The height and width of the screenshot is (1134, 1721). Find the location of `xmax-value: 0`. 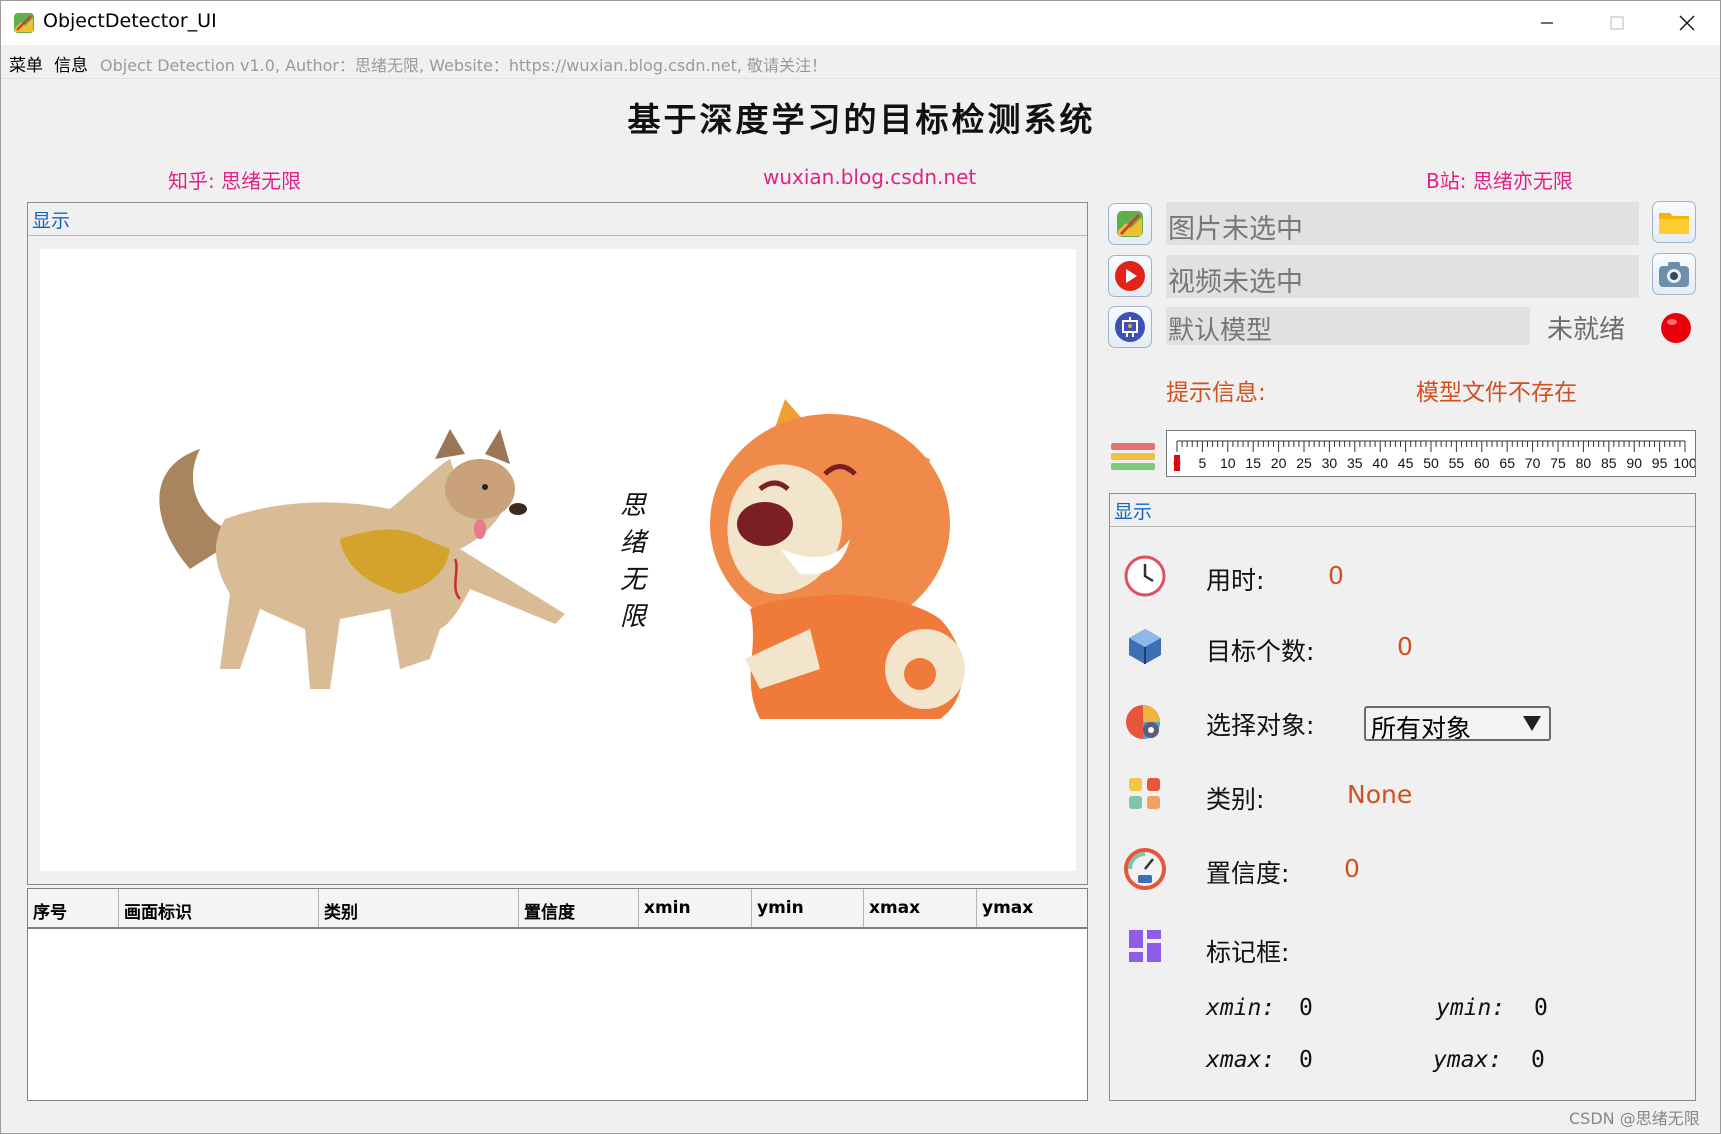

xmax-value: 0 is located at coordinates (1306, 1060).